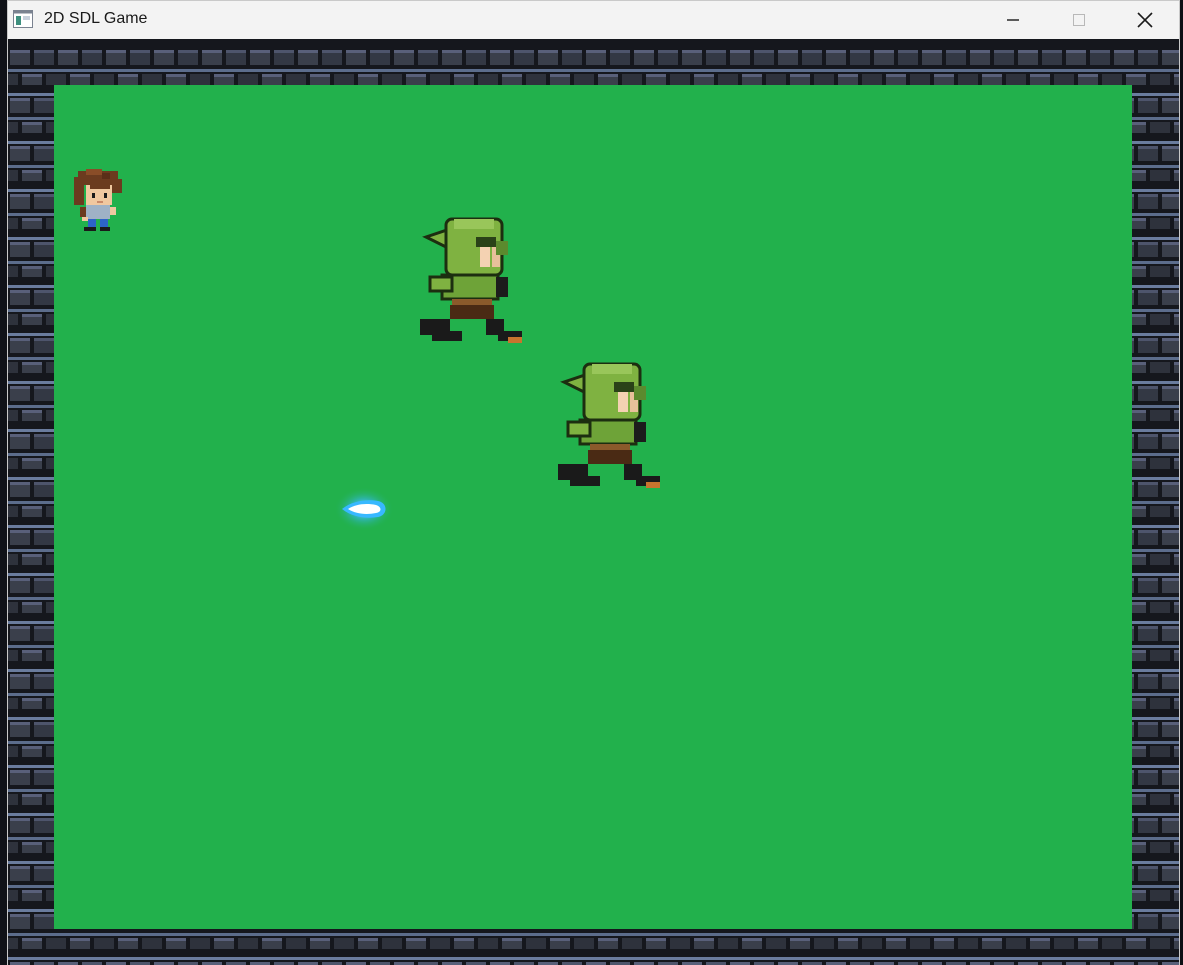 This screenshot has height=965, width=1183. Describe the element at coordinates (364, 509) in the screenshot. I see `energy-bolt-projectile` at that location.